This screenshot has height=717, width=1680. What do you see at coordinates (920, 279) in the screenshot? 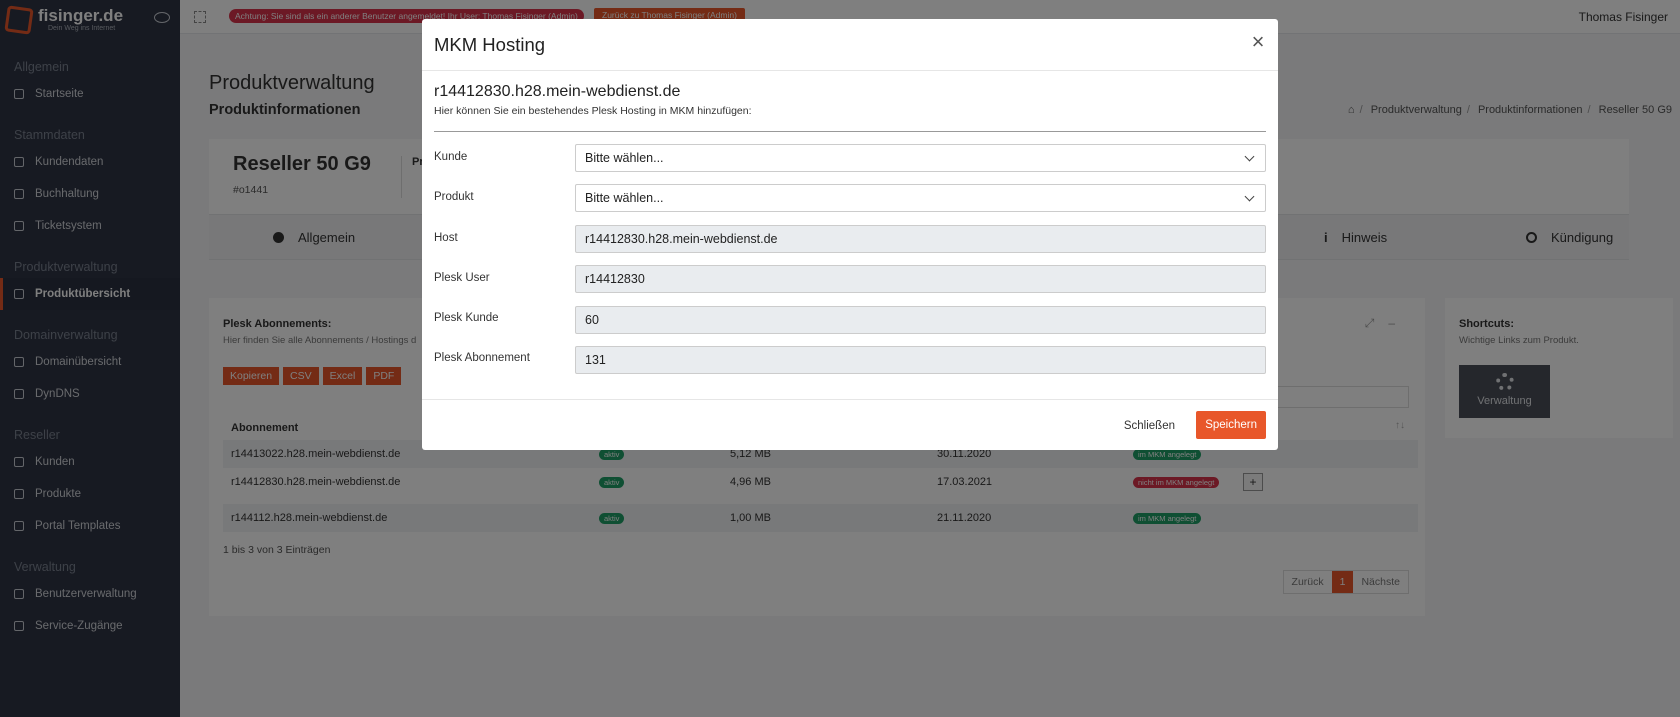
I see `plesk-user-field: r14412830` at bounding box center [920, 279].